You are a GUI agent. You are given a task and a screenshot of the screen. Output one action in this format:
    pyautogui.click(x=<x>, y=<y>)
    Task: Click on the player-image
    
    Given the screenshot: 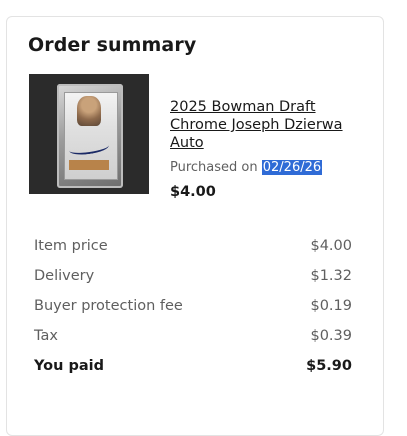 What is the action you would take?
    pyautogui.click(x=89, y=111)
    